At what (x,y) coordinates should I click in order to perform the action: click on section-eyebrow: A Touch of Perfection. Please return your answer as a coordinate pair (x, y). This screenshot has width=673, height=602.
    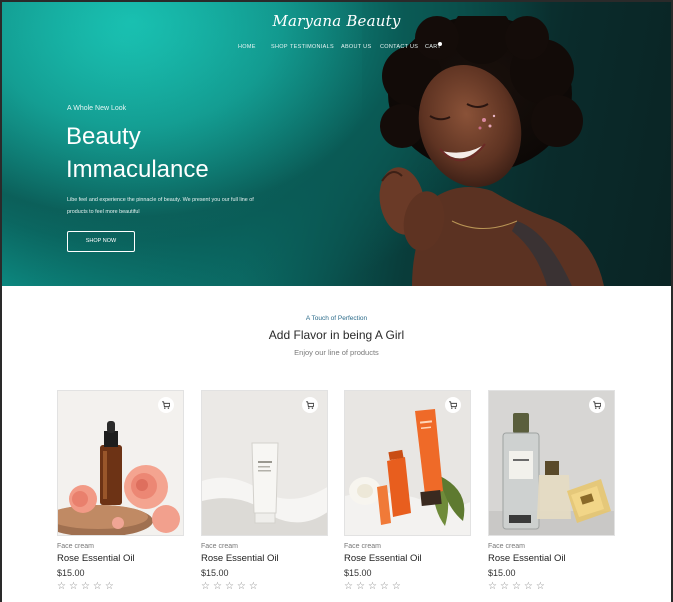
    Looking at the image, I should click on (336, 318).